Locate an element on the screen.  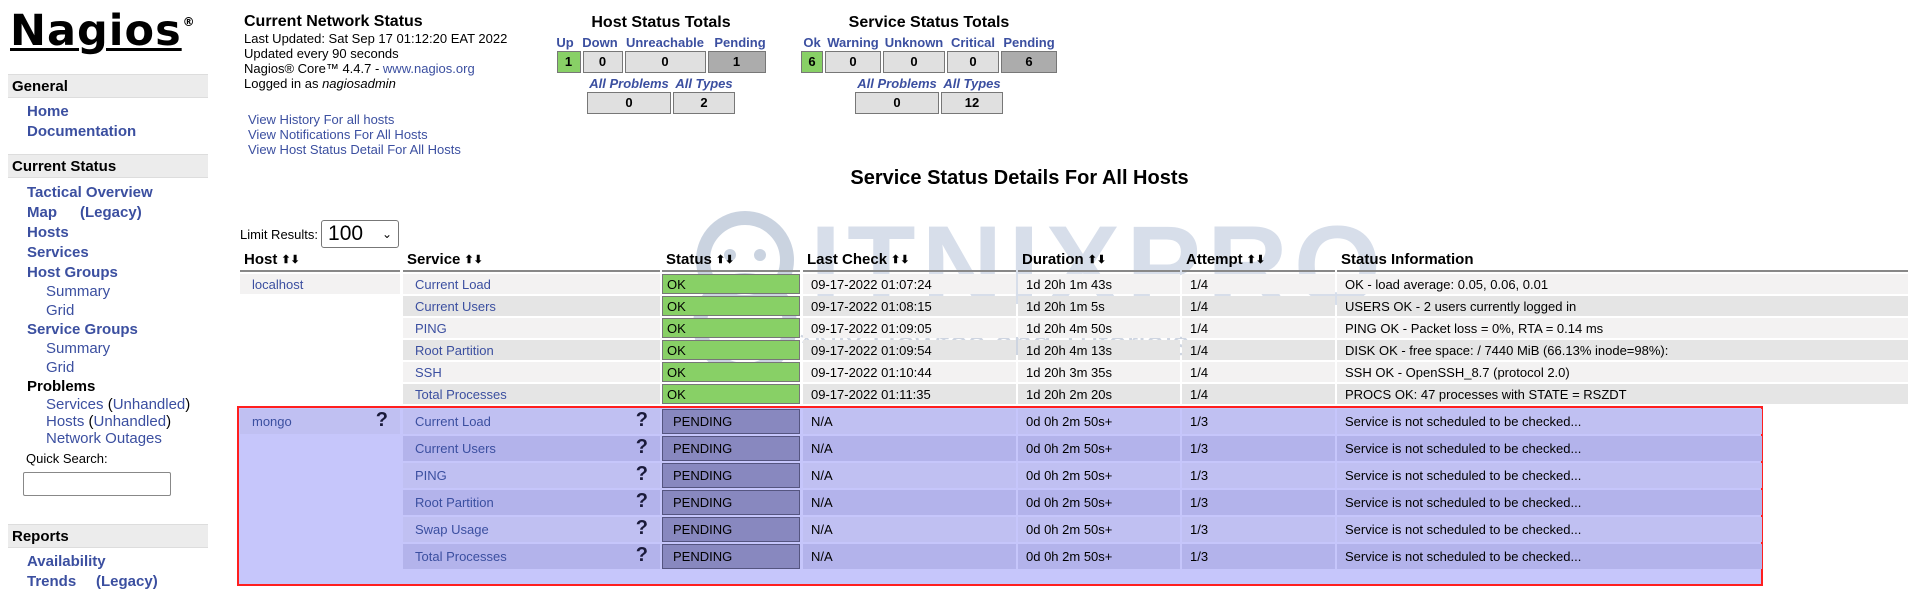
nagios-website-link: www.nagios.org is located at coordinates (429, 68).